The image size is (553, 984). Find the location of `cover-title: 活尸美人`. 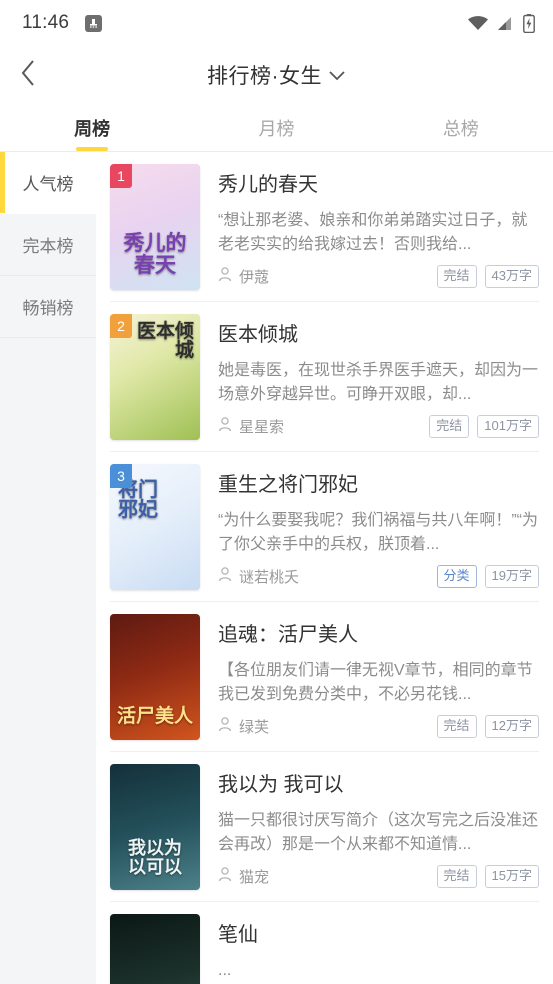

cover-title: 活尸美人 is located at coordinates (154, 716).